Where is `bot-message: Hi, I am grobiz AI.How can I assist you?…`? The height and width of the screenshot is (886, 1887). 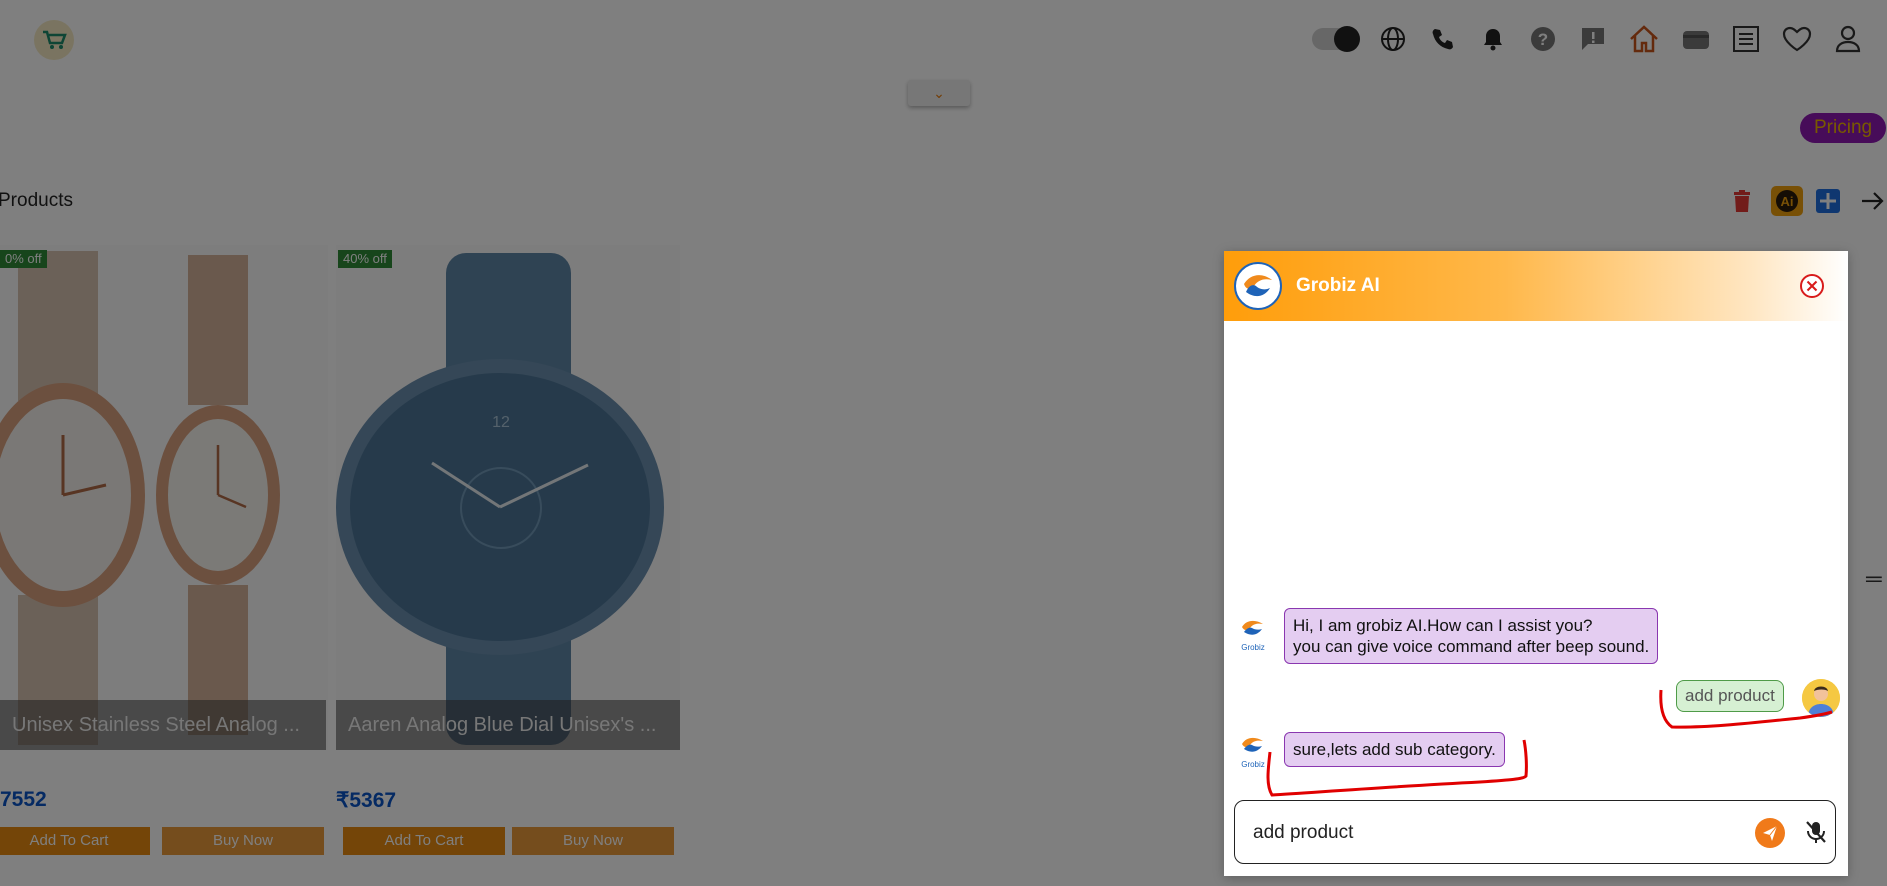 bot-message: Hi, I am grobiz AI.How can I assist you?… is located at coordinates (1471, 636).